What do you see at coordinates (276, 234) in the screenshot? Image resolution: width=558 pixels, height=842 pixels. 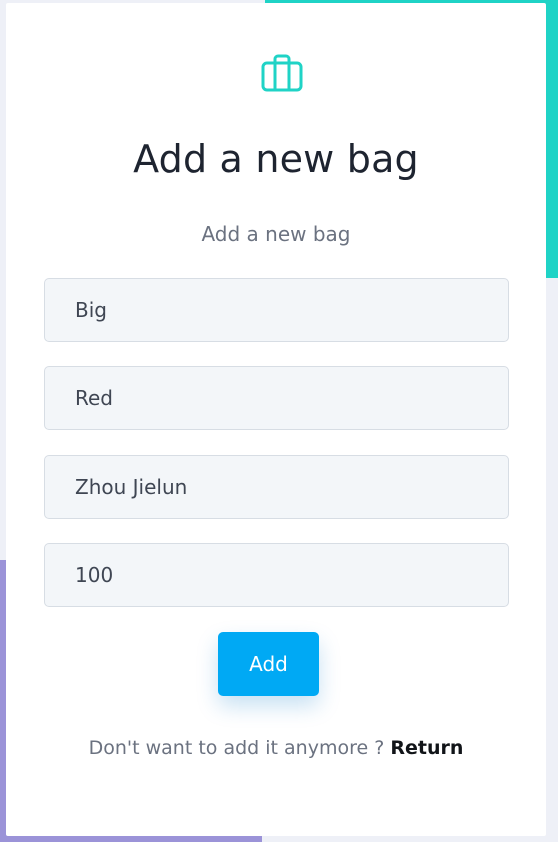 I see `page-subtitle: Add a new bag` at bounding box center [276, 234].